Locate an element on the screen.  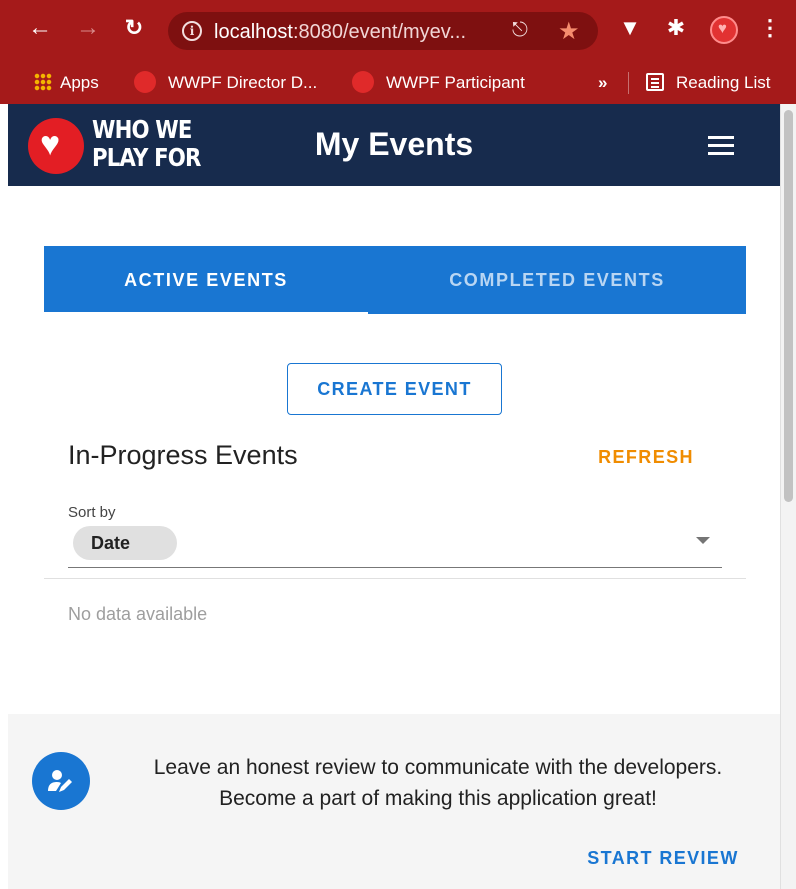
page-scrollbar is located at coordinates (788, 496).